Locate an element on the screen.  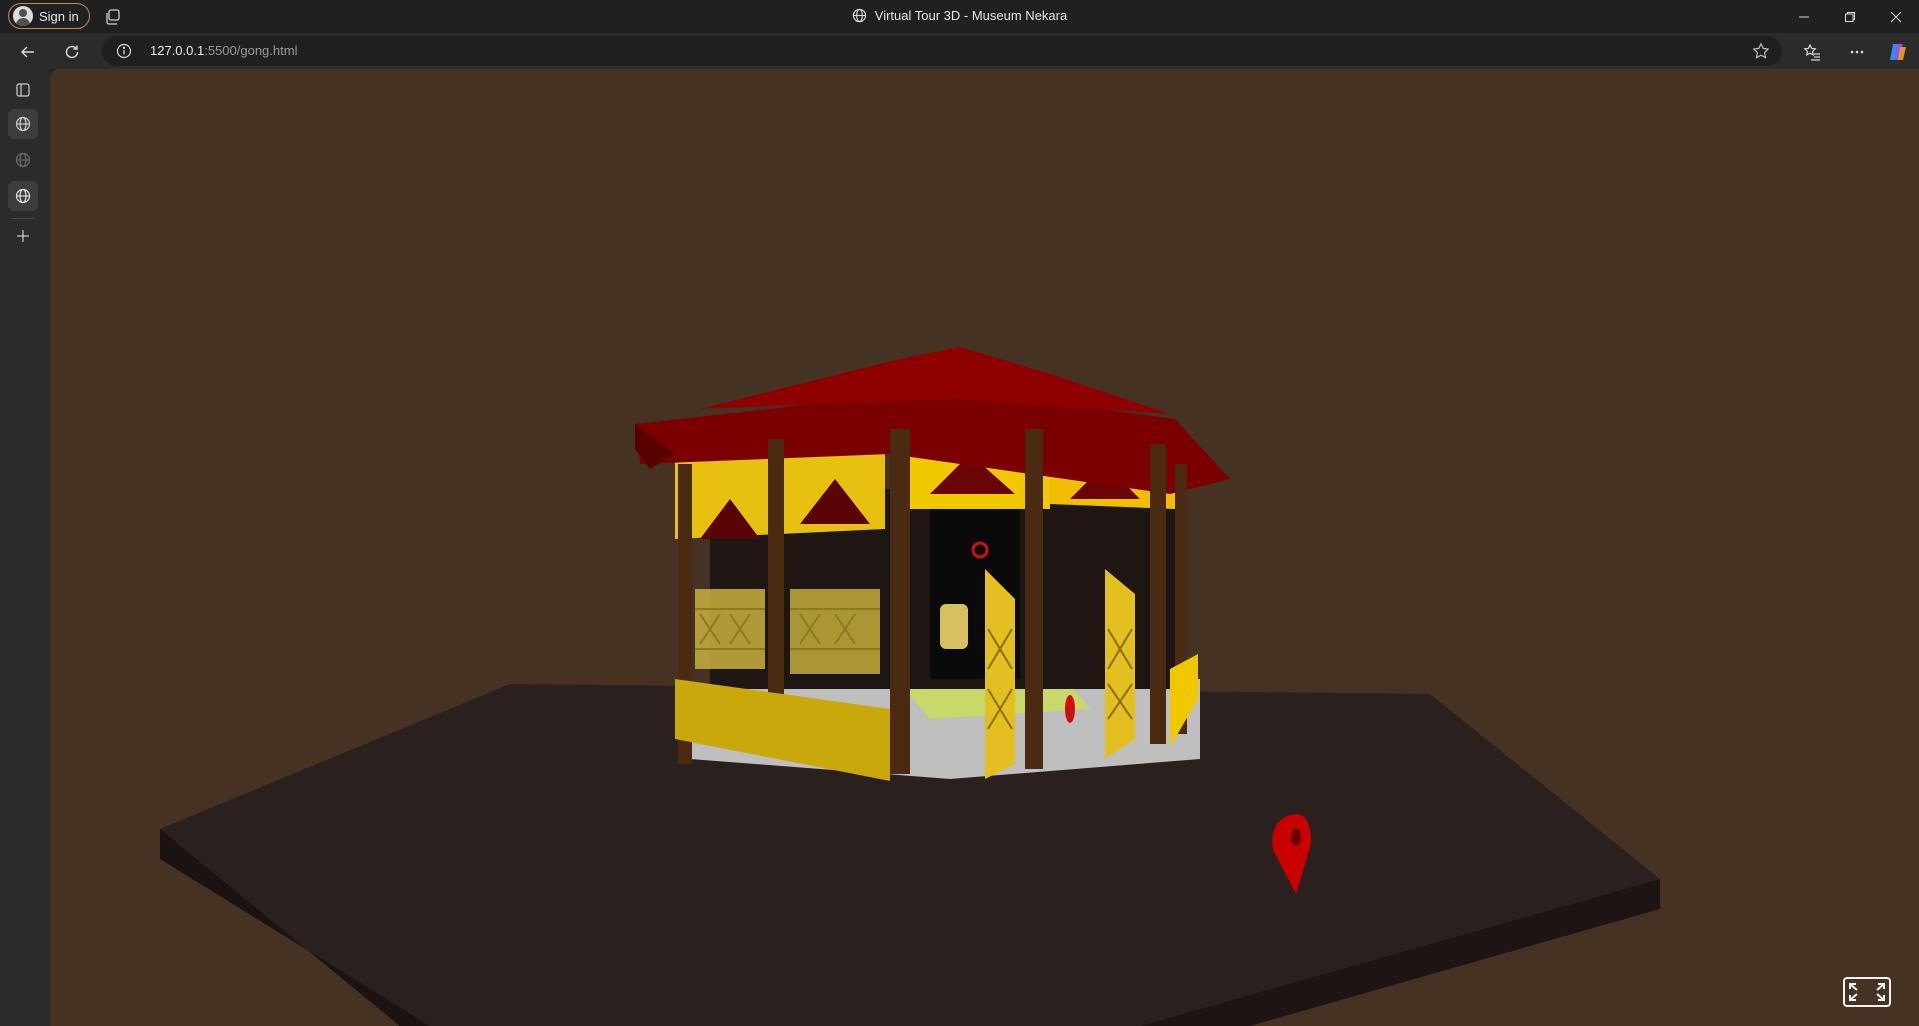
fullscreen-button is located at coordinates (1867, 992).